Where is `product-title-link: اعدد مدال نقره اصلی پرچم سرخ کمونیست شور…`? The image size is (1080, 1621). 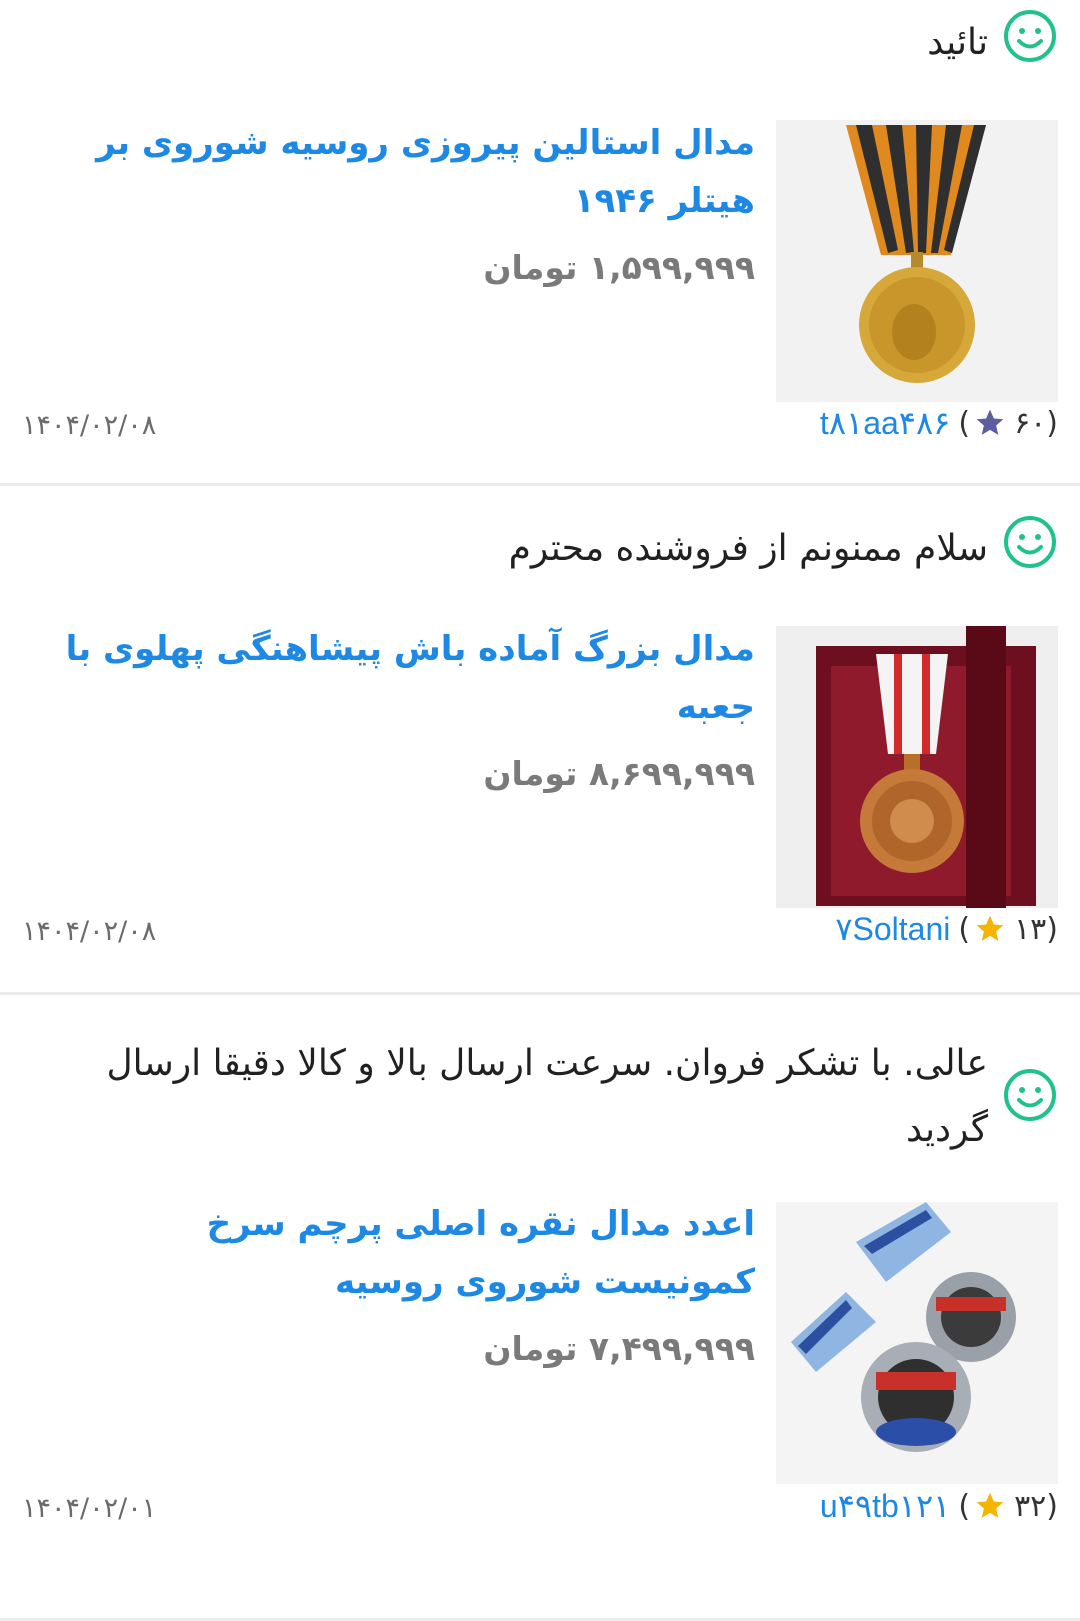
product-title-link: اعدد مدال نقره اصلی پرچم سرخ کمونیست شور… is located at coordinates (397, 1253).